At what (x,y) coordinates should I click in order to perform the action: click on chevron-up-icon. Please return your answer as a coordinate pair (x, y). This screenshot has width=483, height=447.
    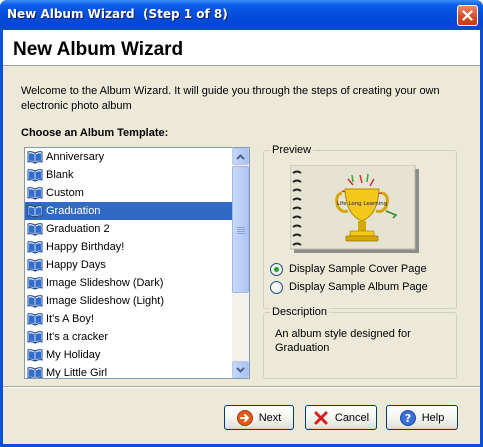
    Looking at the image, I should click on (240, 156).